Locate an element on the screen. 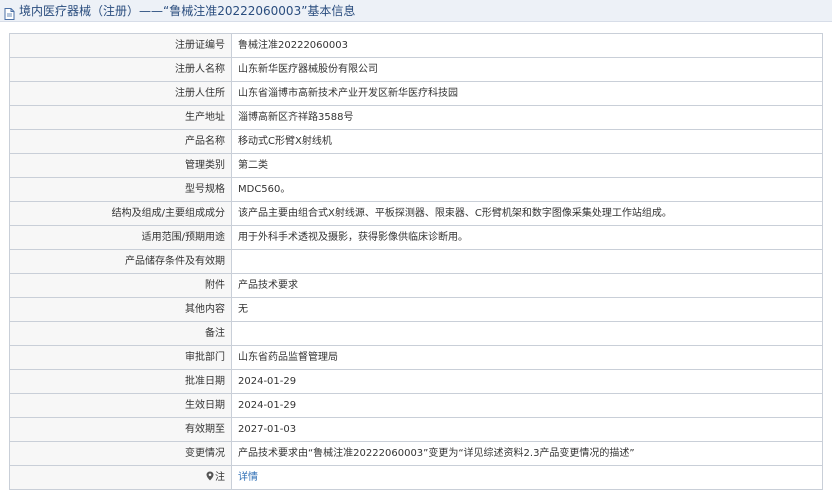 The height and width of the screenshot is (503, 832). field-value: 2027-01-03 is located at coordinates (527, 429).